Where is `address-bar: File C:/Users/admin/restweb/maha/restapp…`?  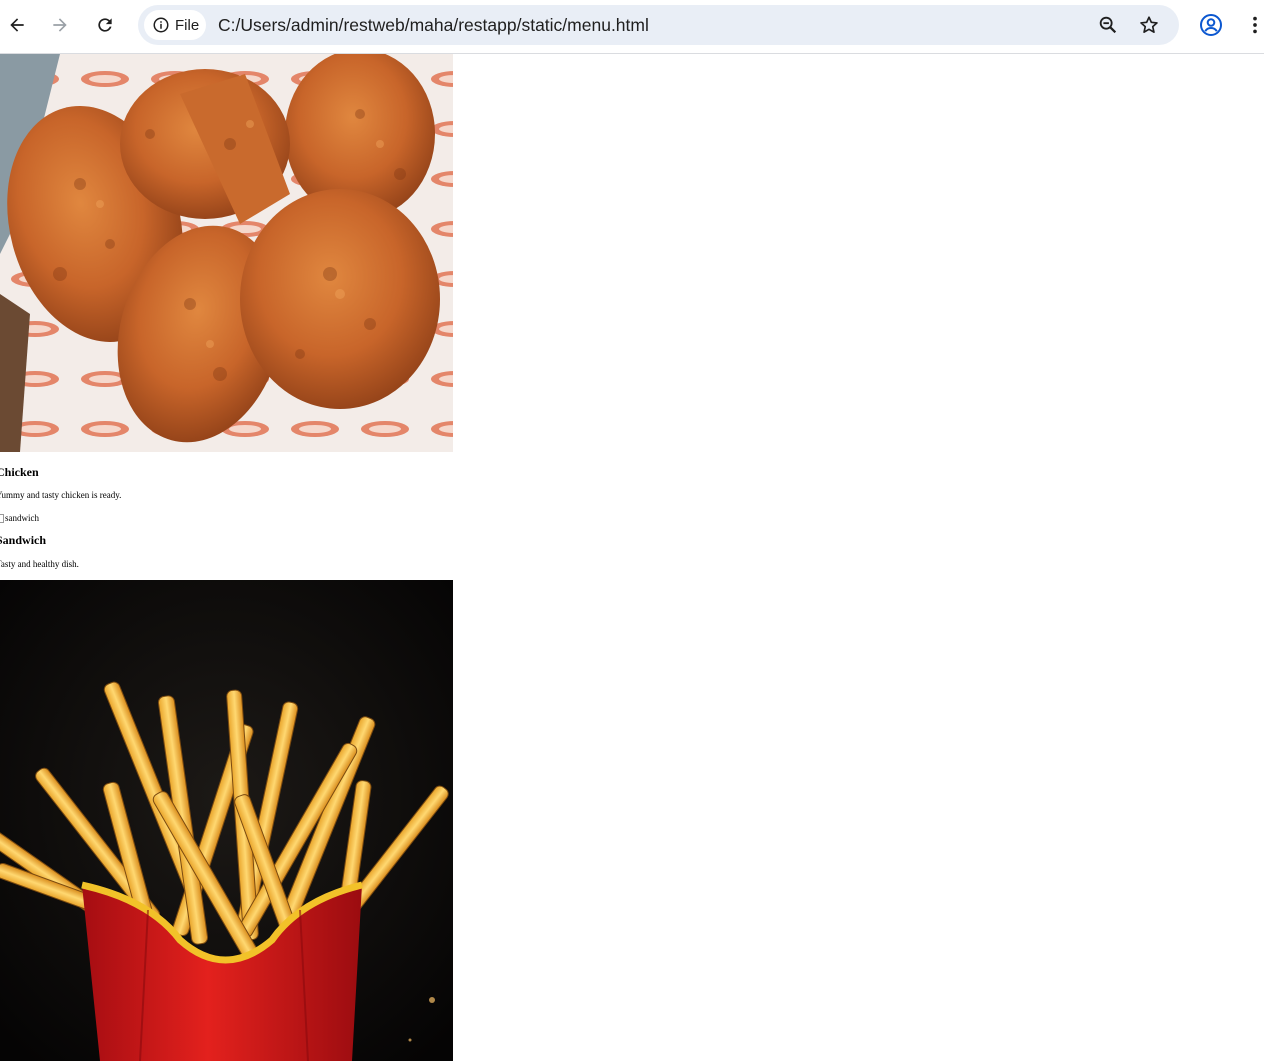
address-bar: File C:/Users/admin/restweb/maha/restapp… is located at coordinates (658, 25).